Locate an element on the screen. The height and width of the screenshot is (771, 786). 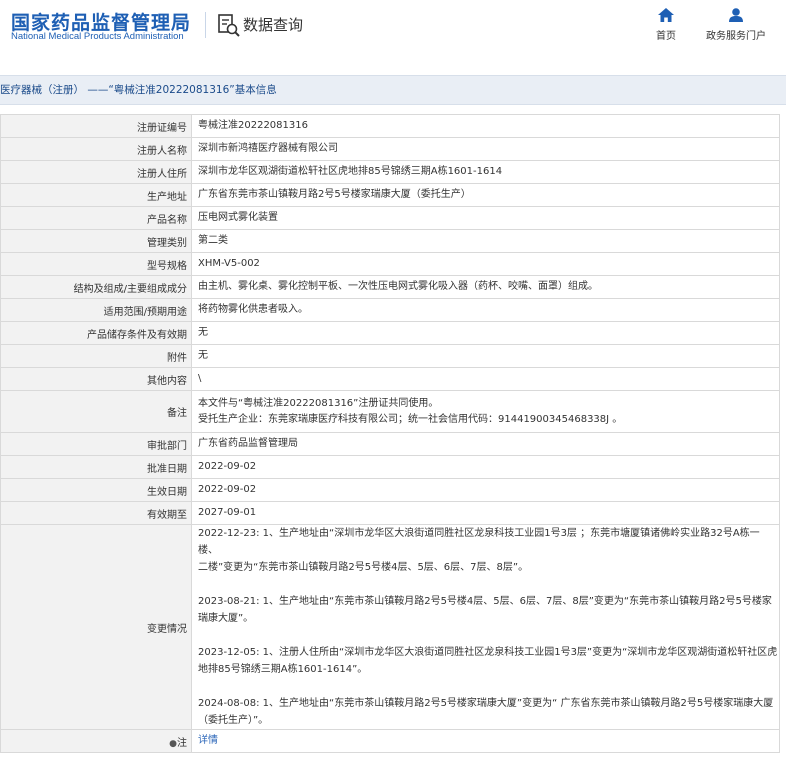
user-icon is located at coordinates (736, 15).